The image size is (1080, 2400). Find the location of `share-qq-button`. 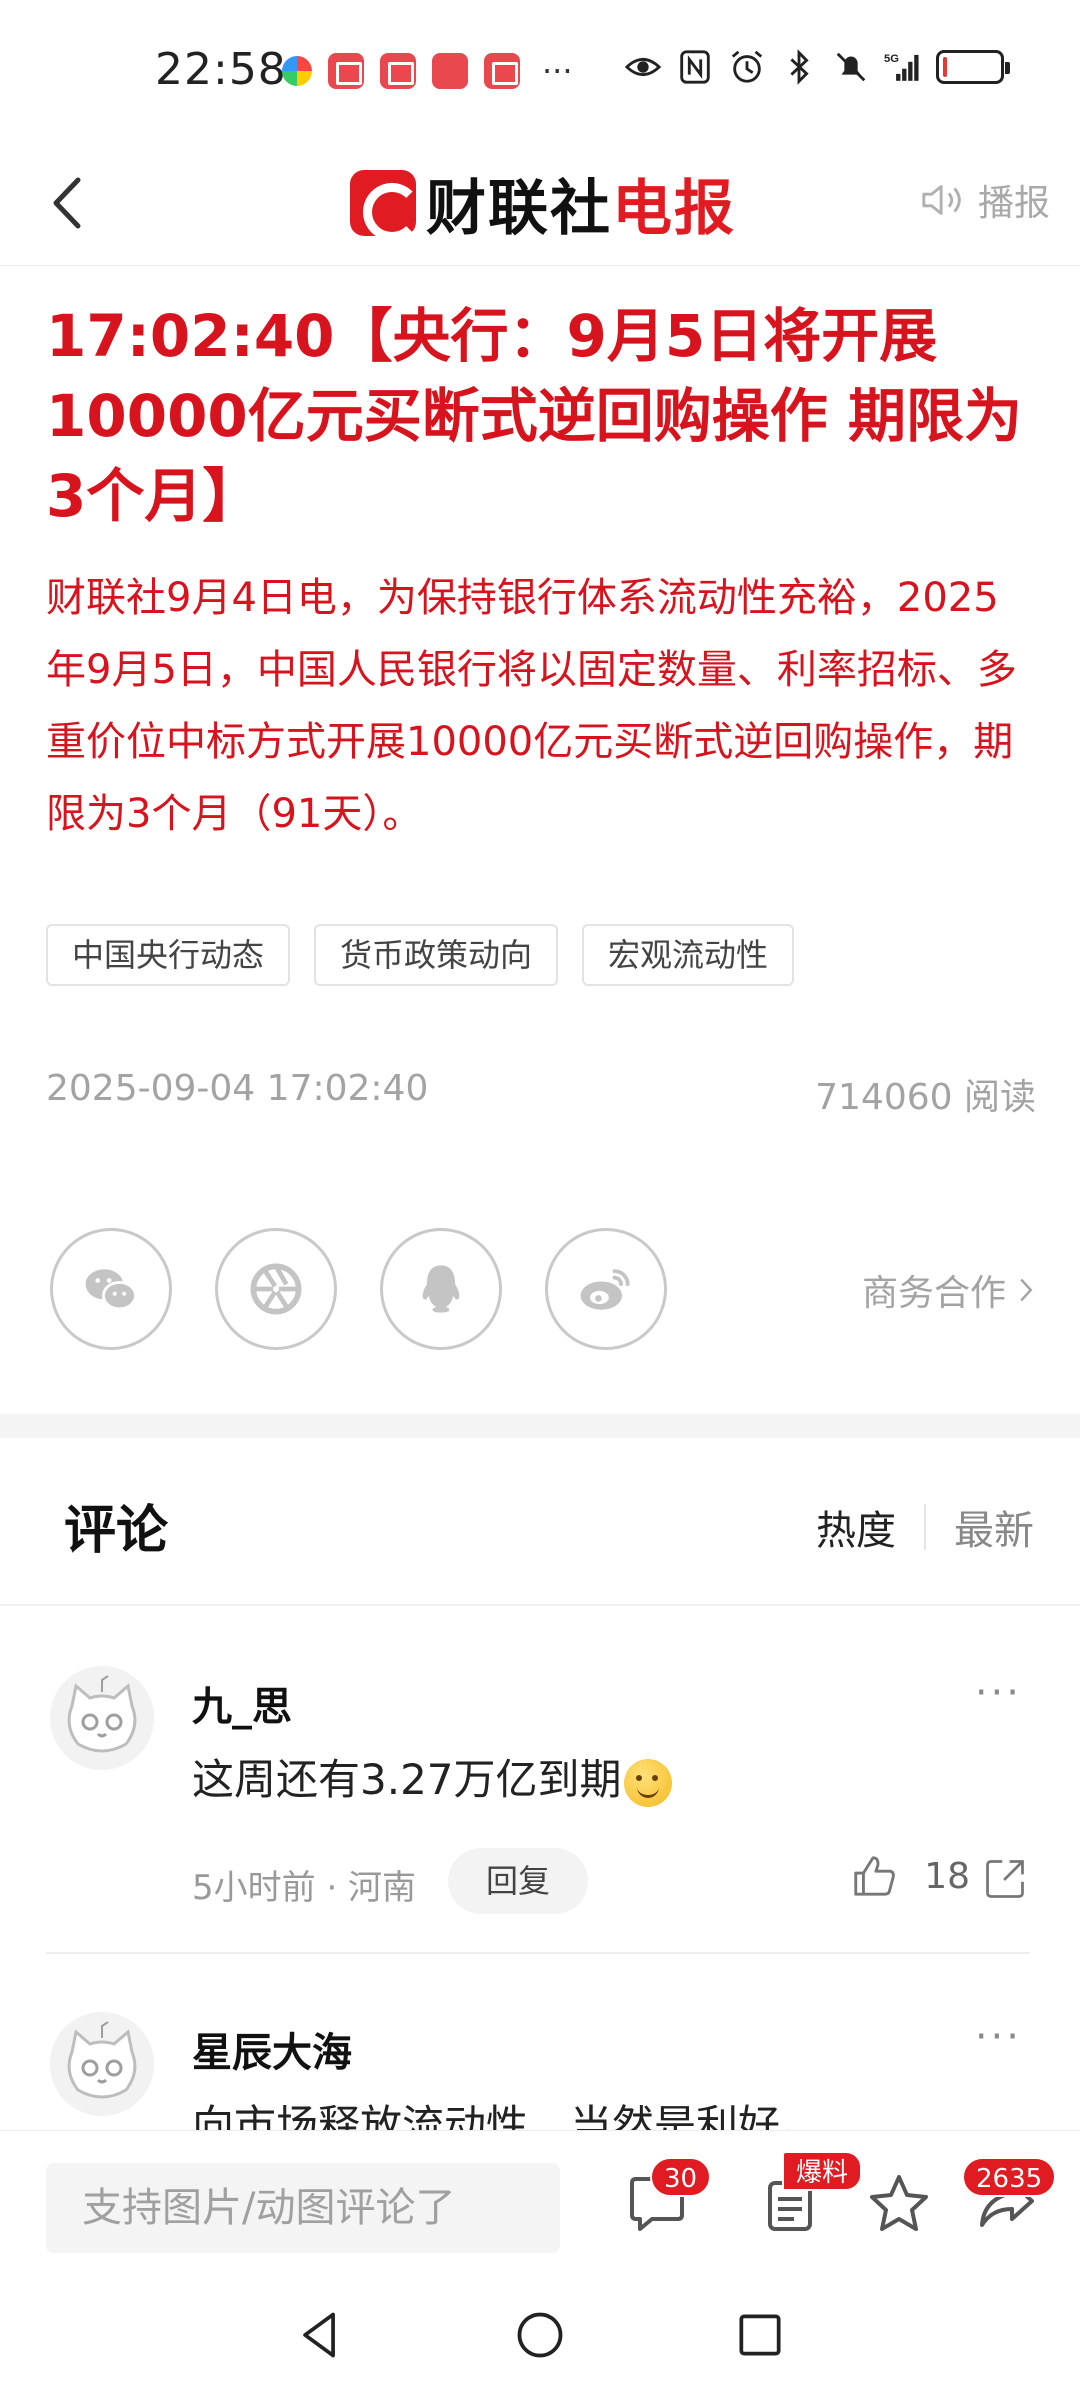

share-qq-button is located at coordinates (441, 1289).